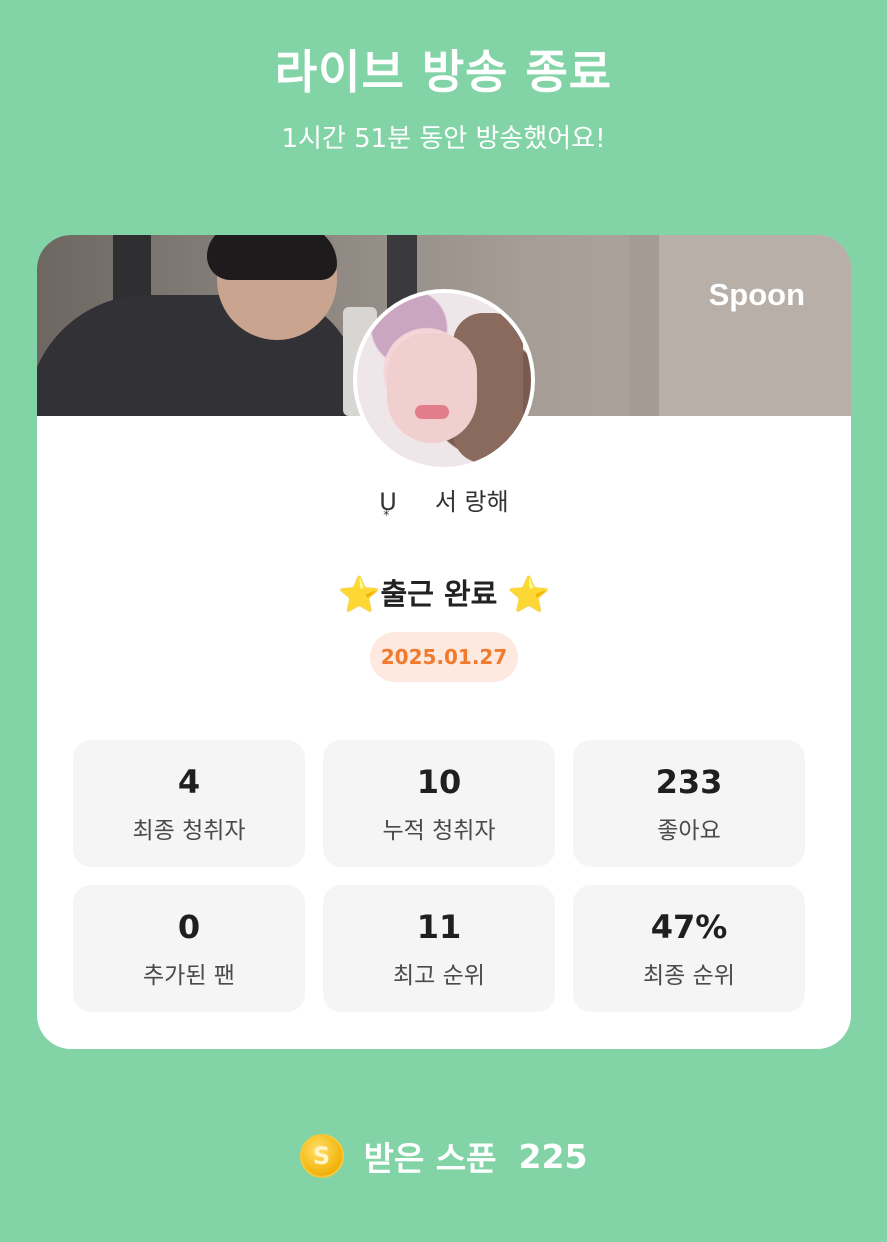 The image size is (887, 1242). Describe the element at coordinates (439, 594) in the screenshot. I see `checkin-label: 출근 완료` at that location.